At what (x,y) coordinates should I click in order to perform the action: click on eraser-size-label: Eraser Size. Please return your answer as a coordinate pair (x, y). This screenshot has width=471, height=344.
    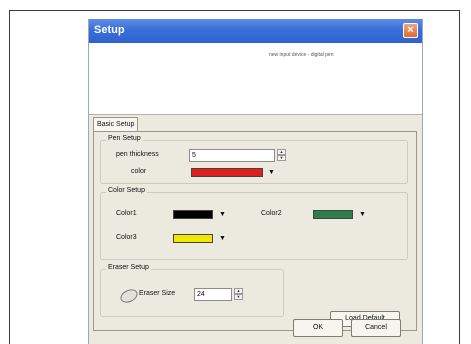
    Looking at the image, I should click on (157, 293).